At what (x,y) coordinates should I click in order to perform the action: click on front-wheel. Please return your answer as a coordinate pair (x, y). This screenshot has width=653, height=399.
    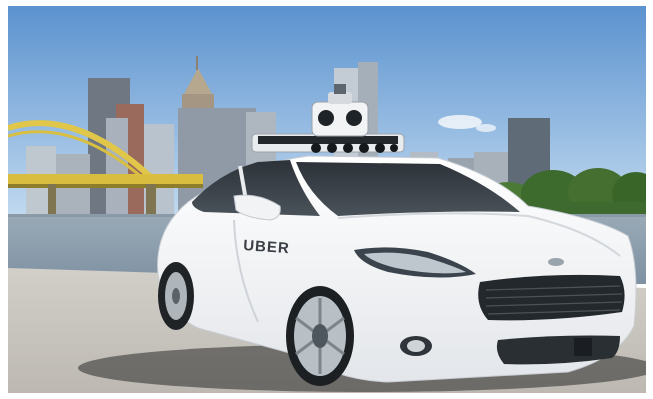
    Looking at the image, I should click on (320, 336).